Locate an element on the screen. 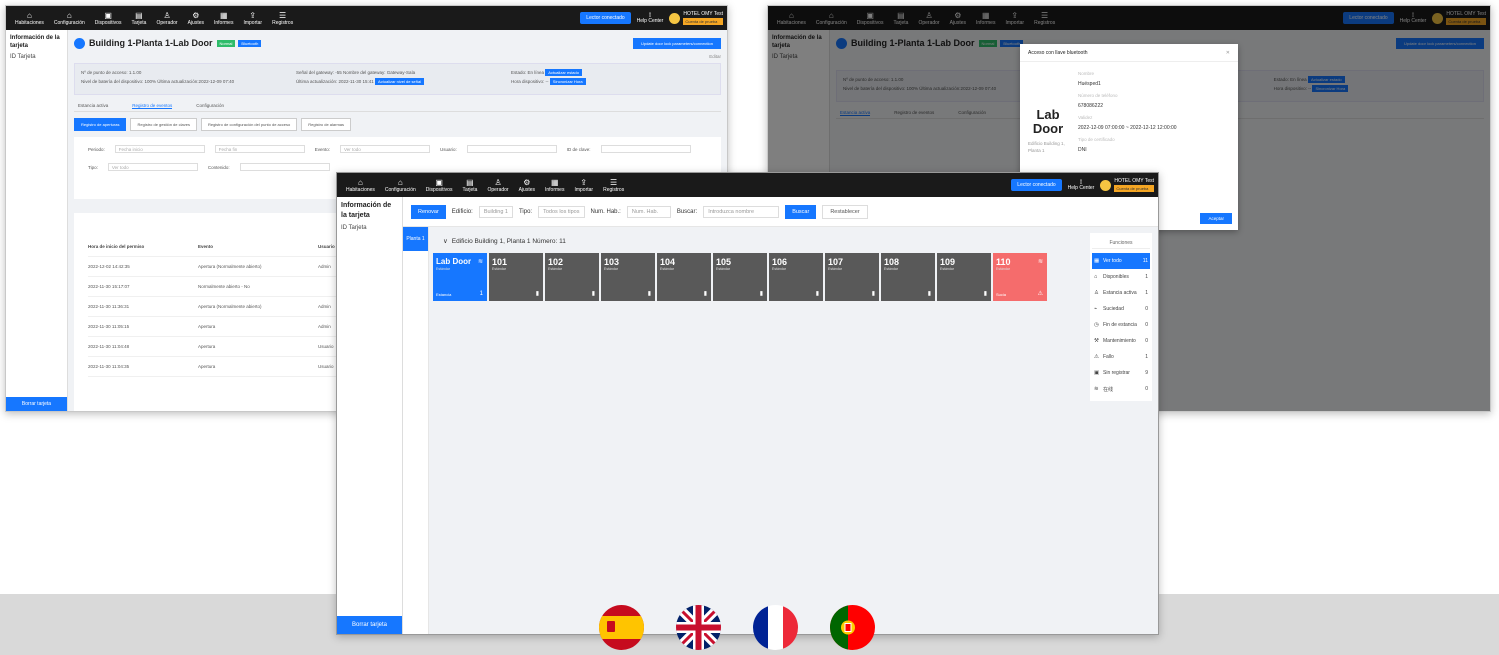 The height and width of the screenshot is (655, 1499). refresh-button: Renovar is located at coordinates (428, 211).